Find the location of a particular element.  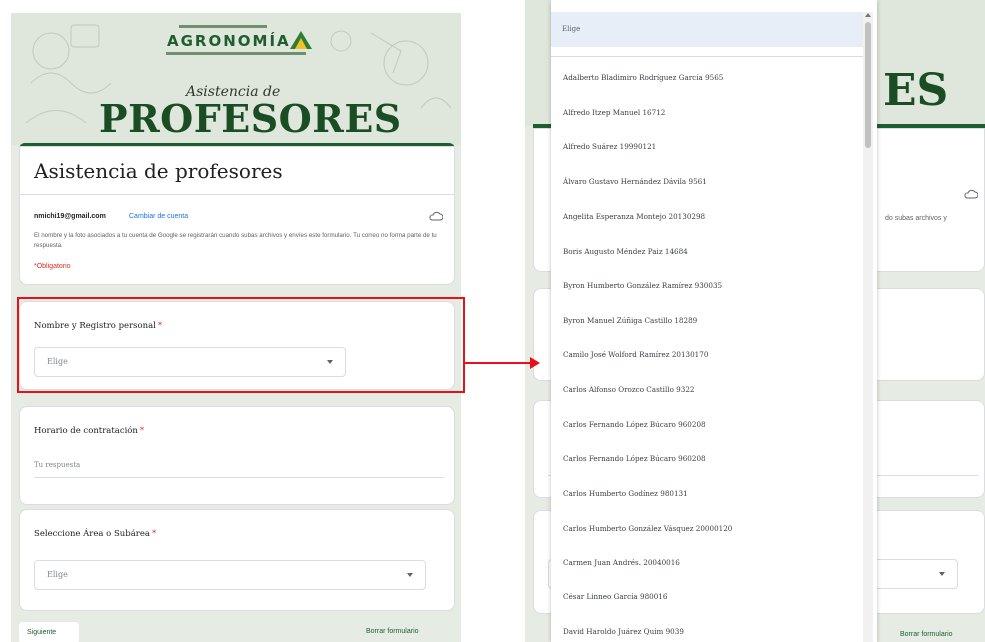

dropdown-scrollbar-thumb is located at coordinates (868, 85).